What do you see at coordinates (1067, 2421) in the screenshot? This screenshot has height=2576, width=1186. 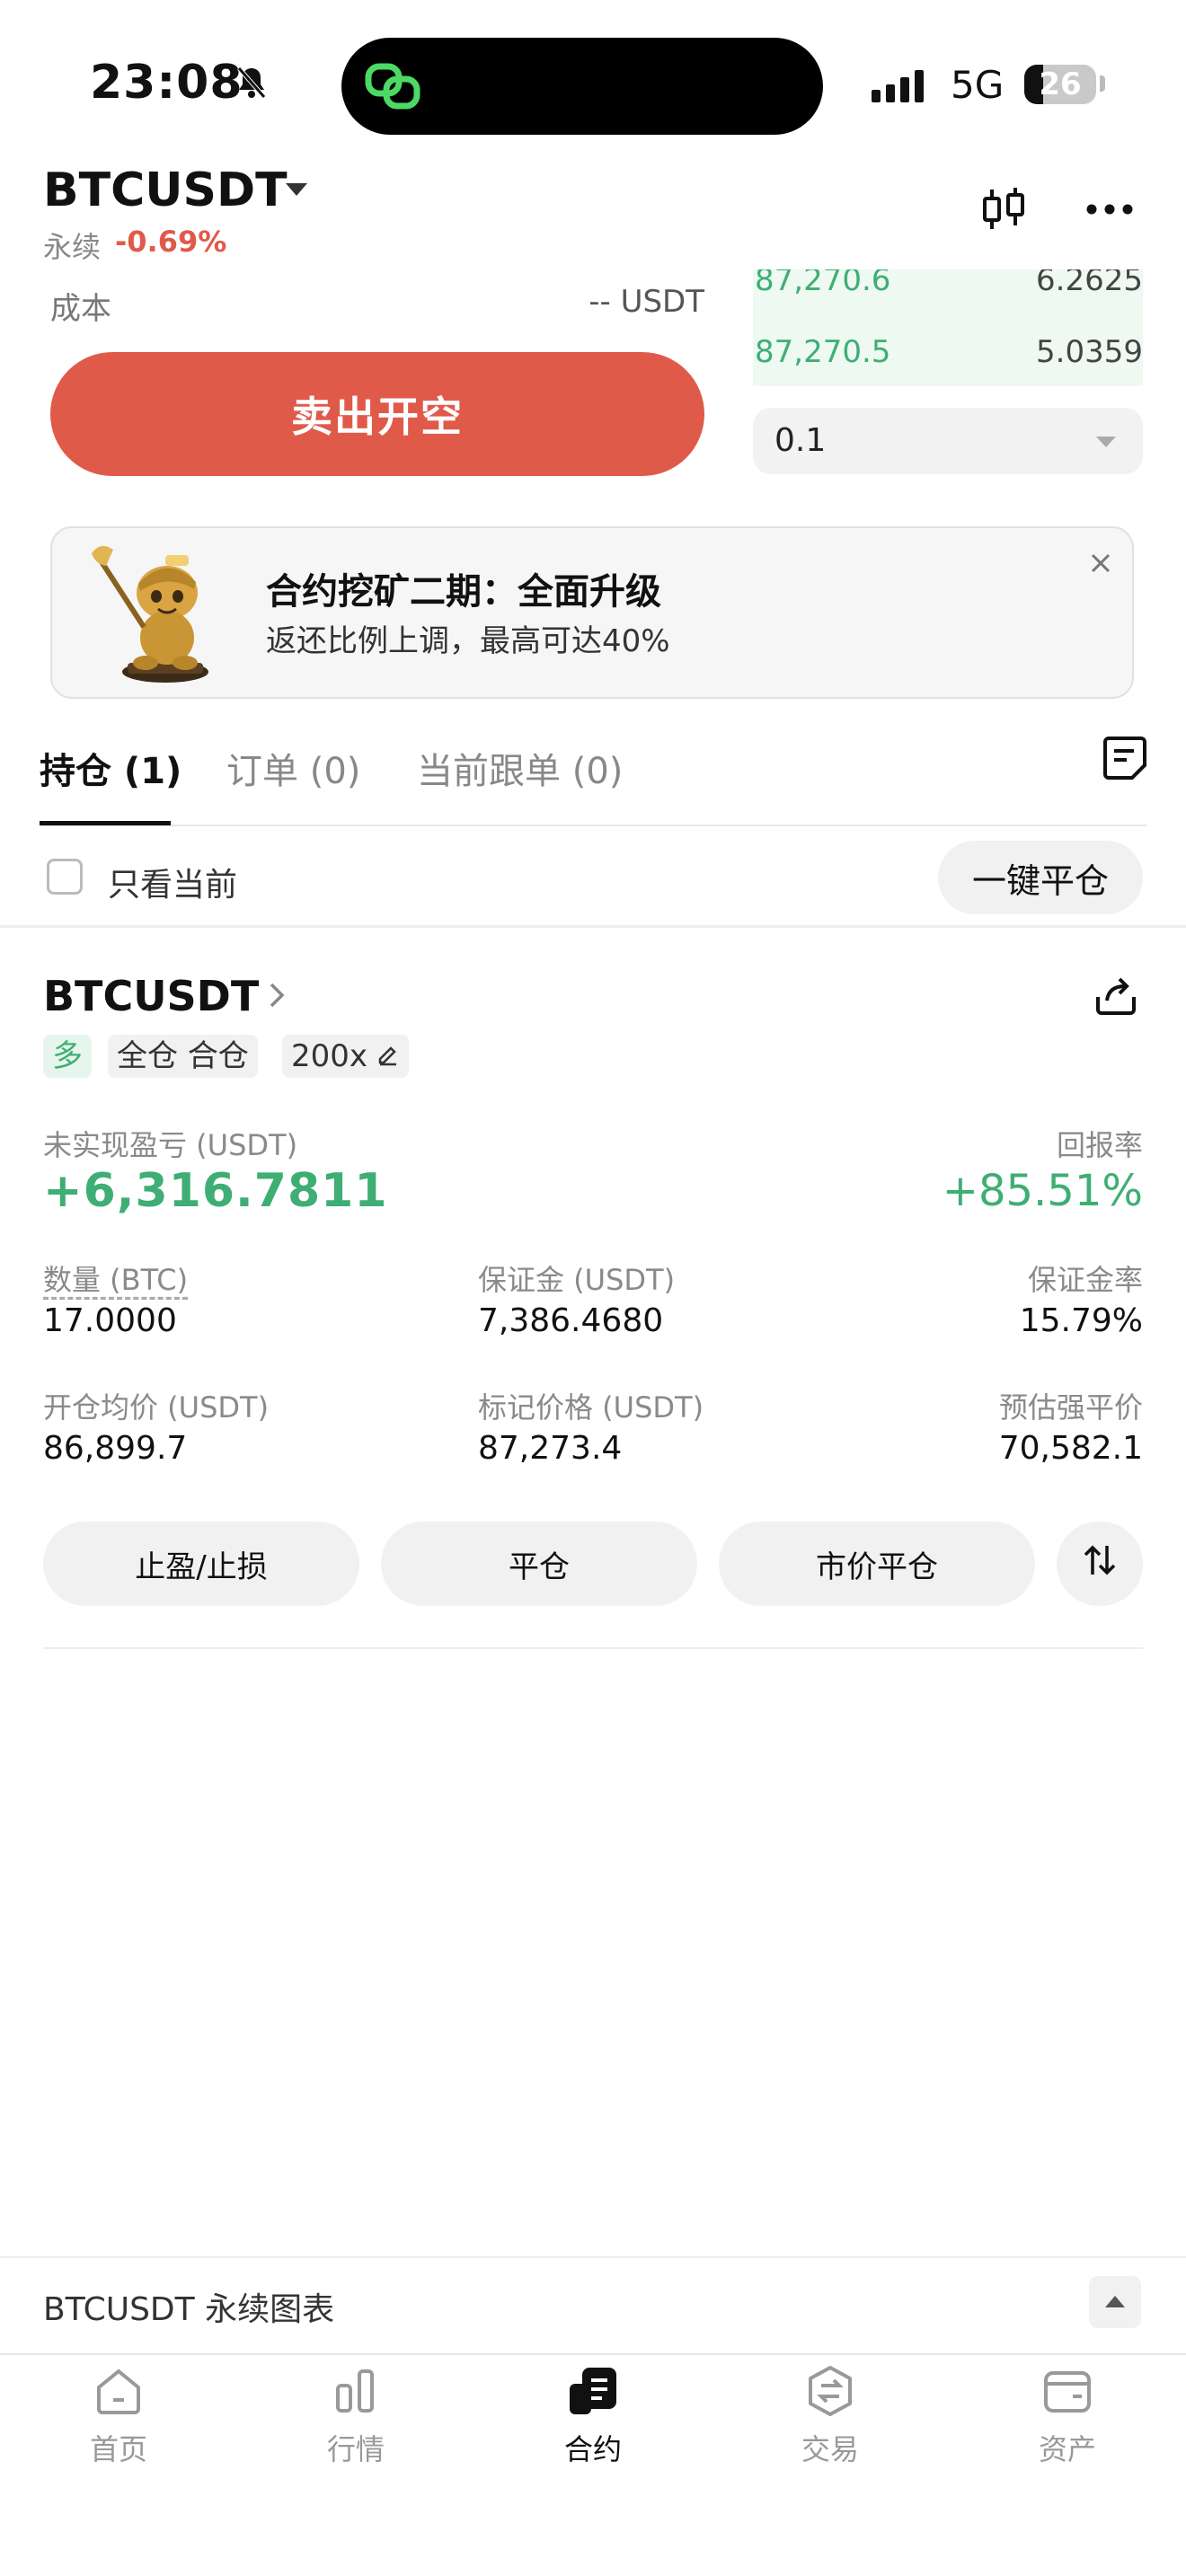 I see `nav-assets: 资产` at bounding box center [1067, 2421].